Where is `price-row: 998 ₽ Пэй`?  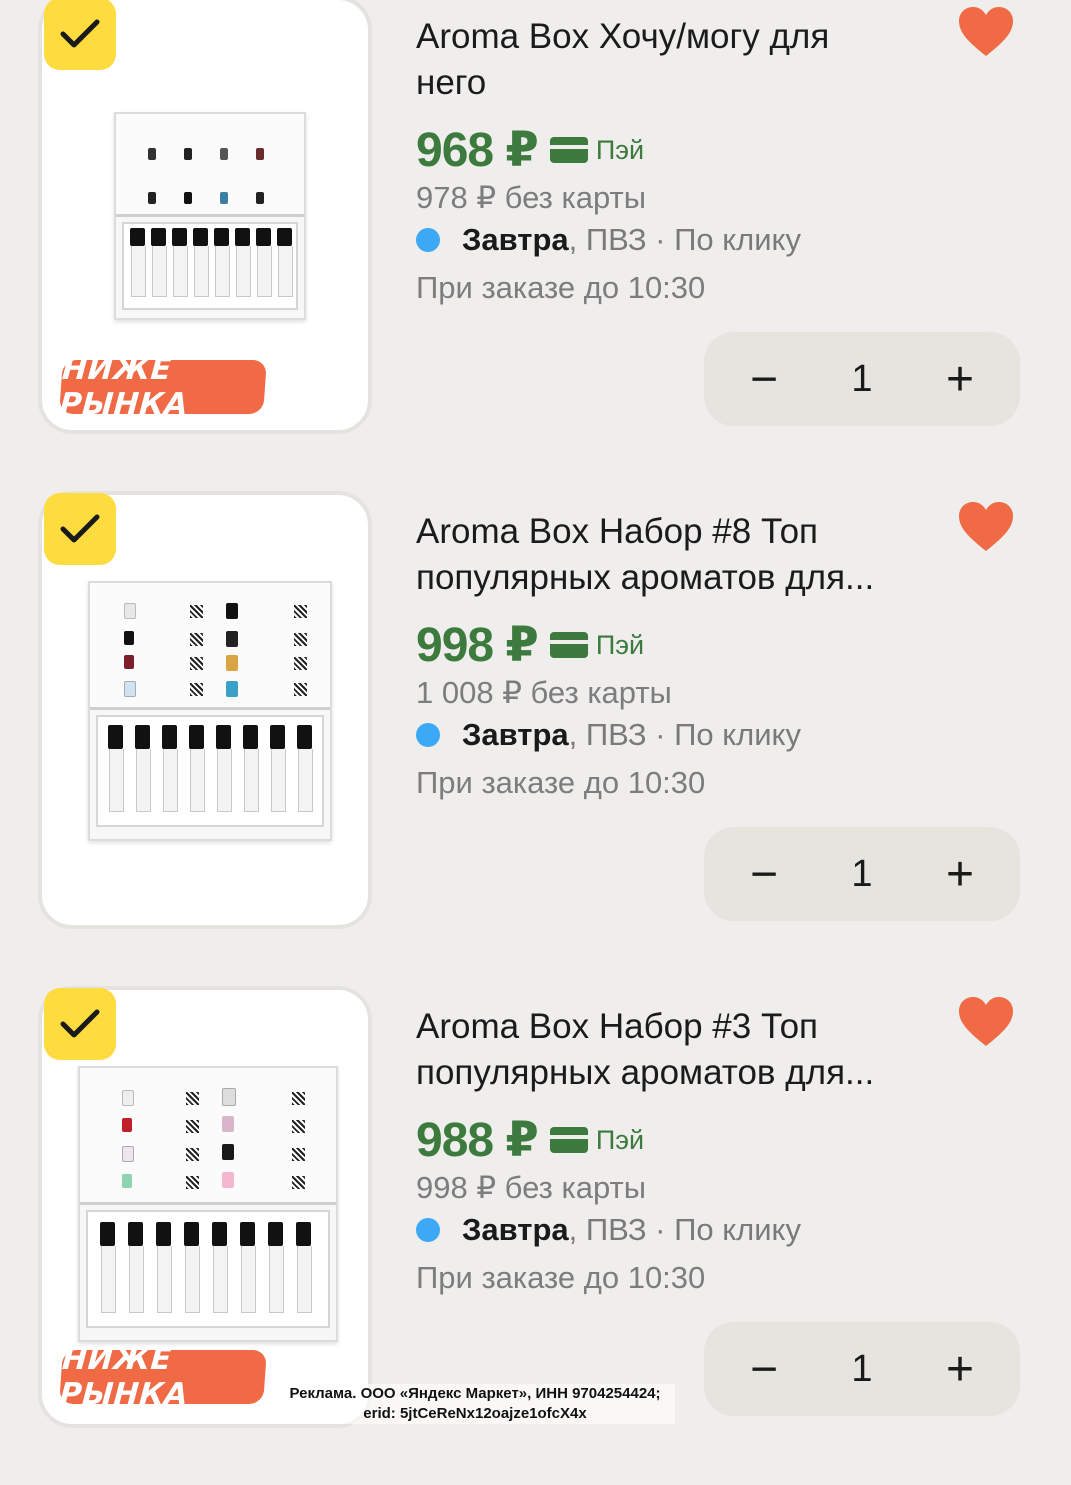 price-row: 998 ₽ Пэй is located at coordinates (530, 645).